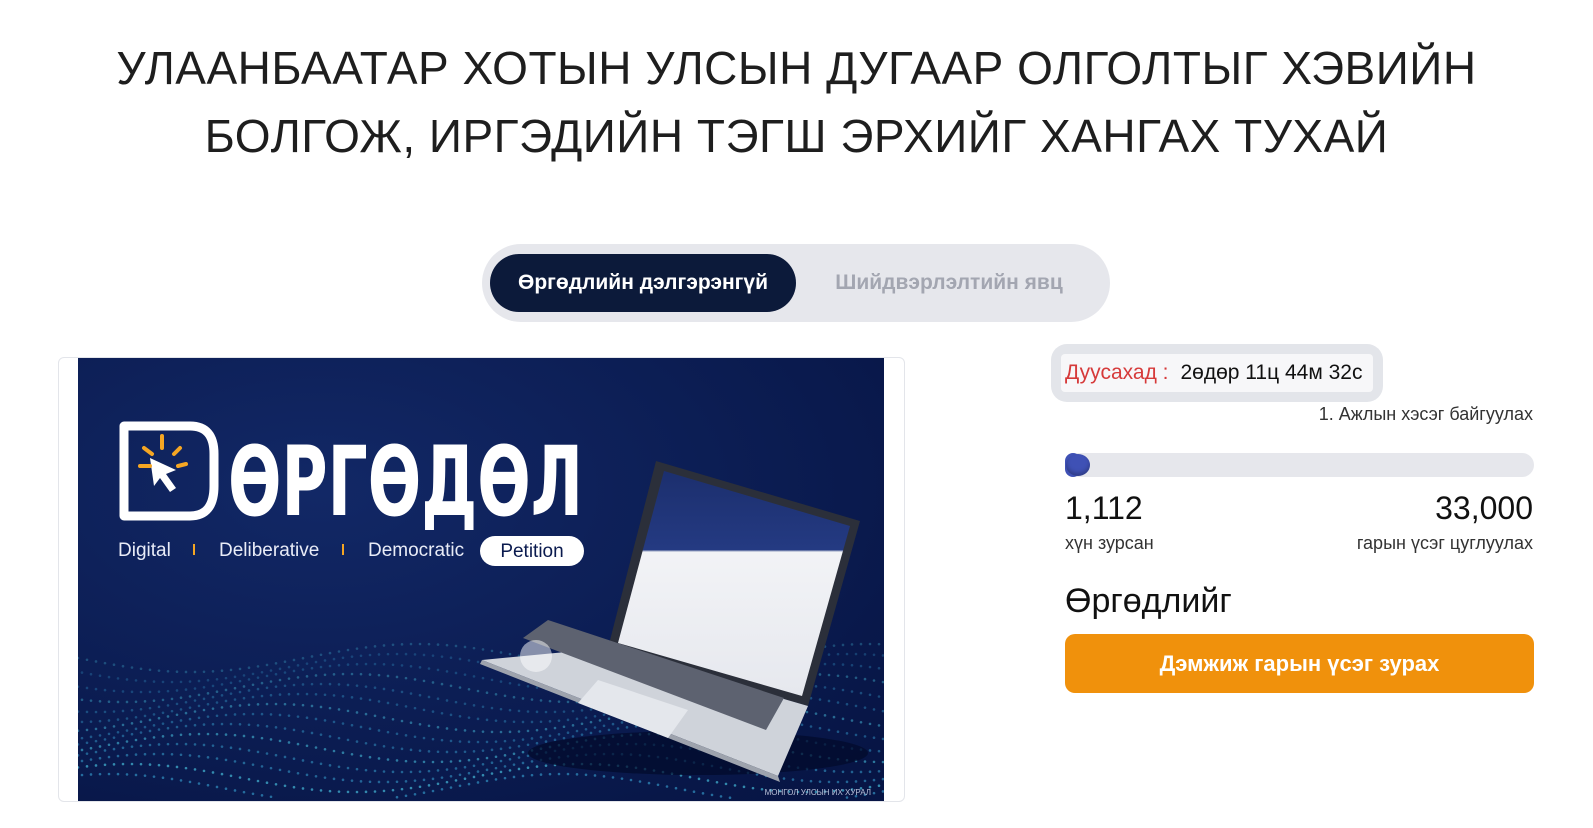  I want to click on banner-tag-digital: Digital, so click(144, 550).